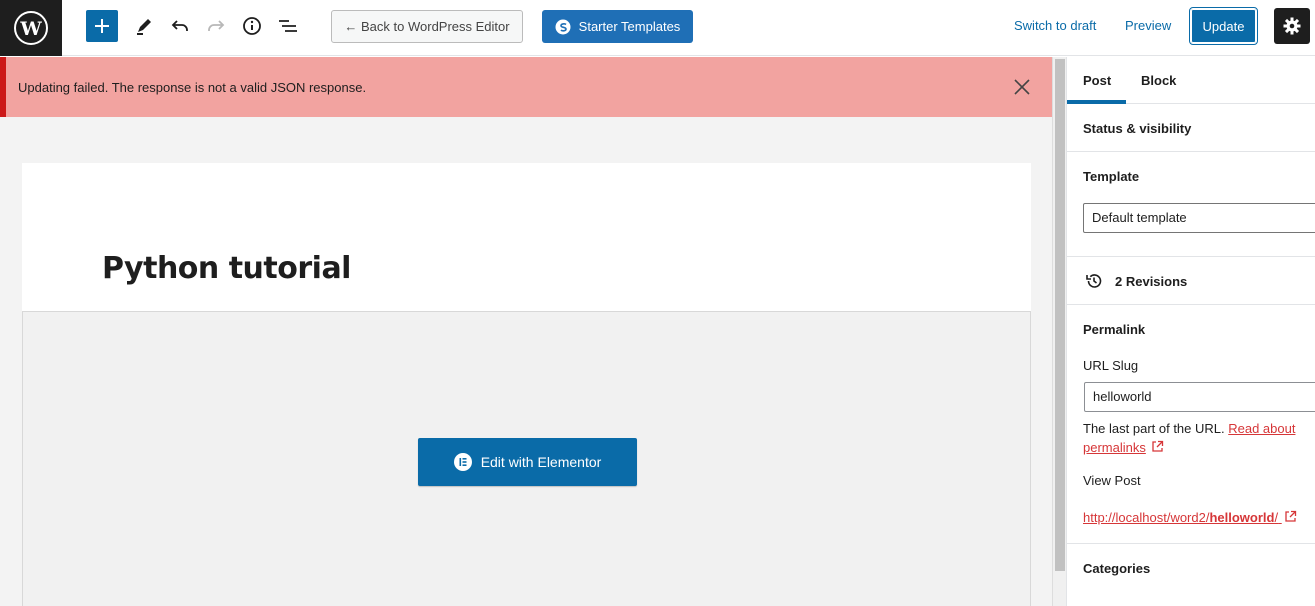 The image size is (1315, 606). Describe the element at coordinates (1137, 128) in the screenshot. I see `status-visibility-title: Status & visibility` at that location.